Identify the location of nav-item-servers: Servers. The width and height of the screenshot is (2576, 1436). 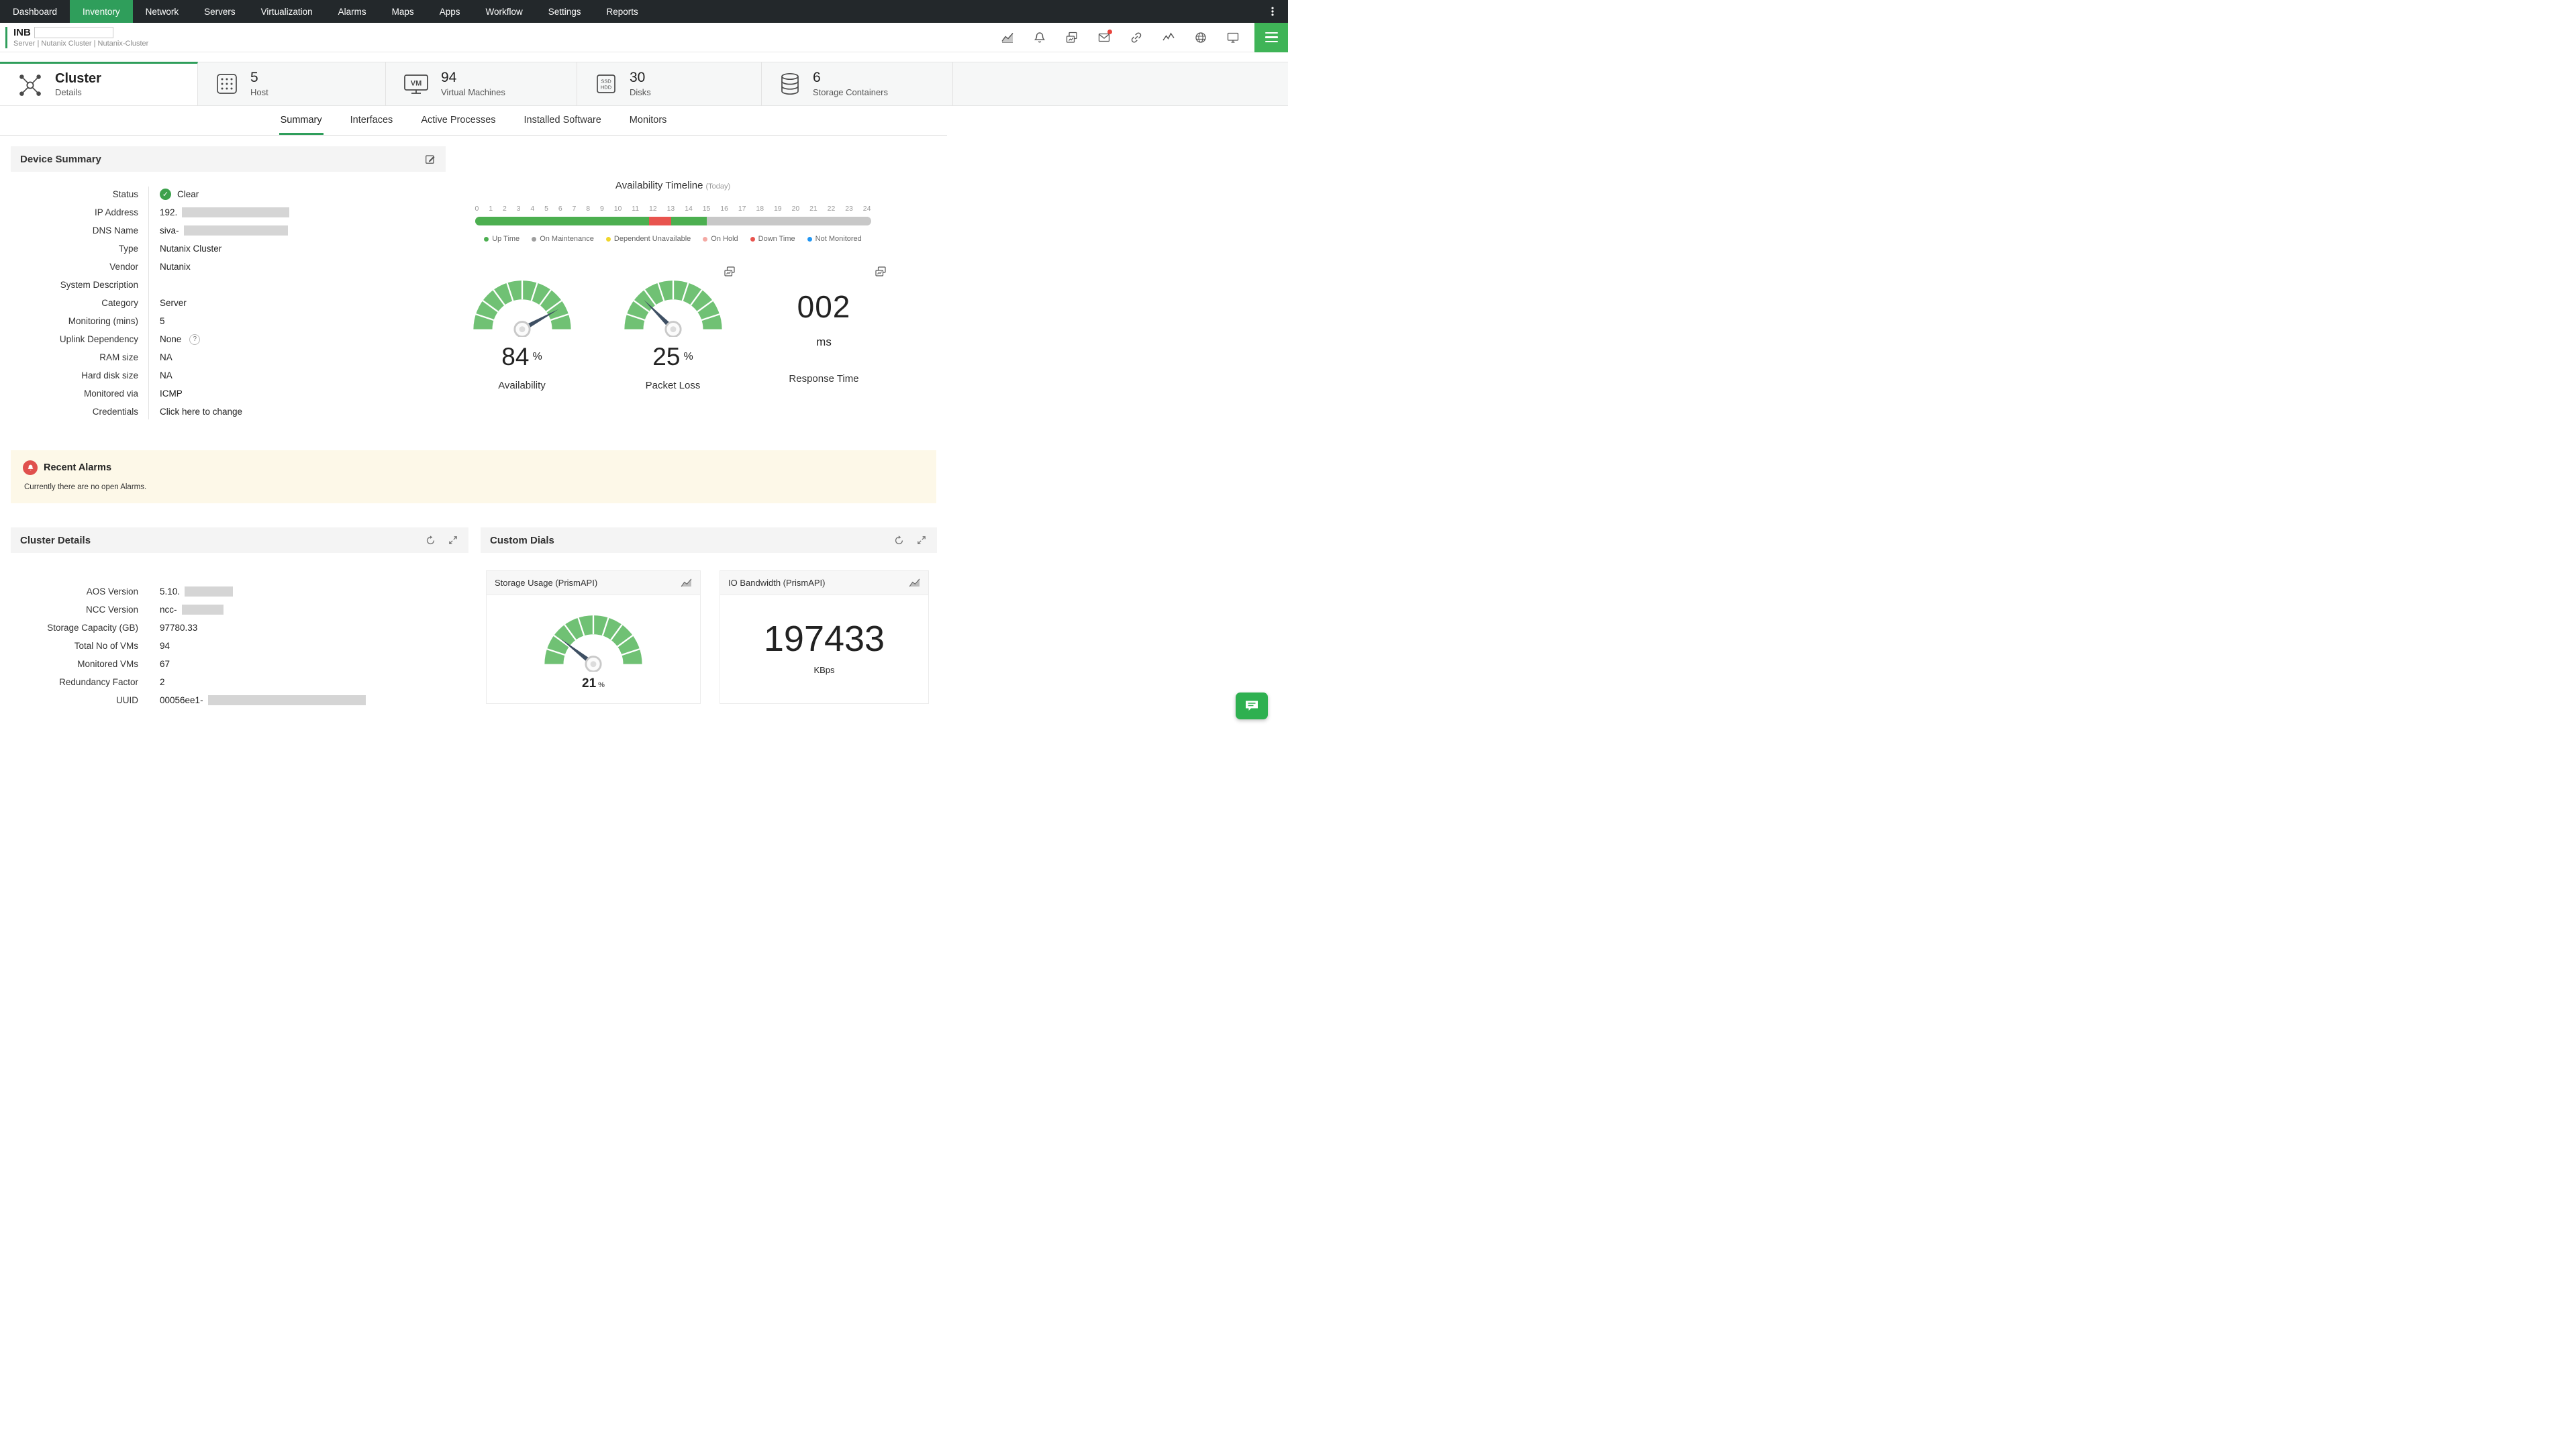
(219, 12).